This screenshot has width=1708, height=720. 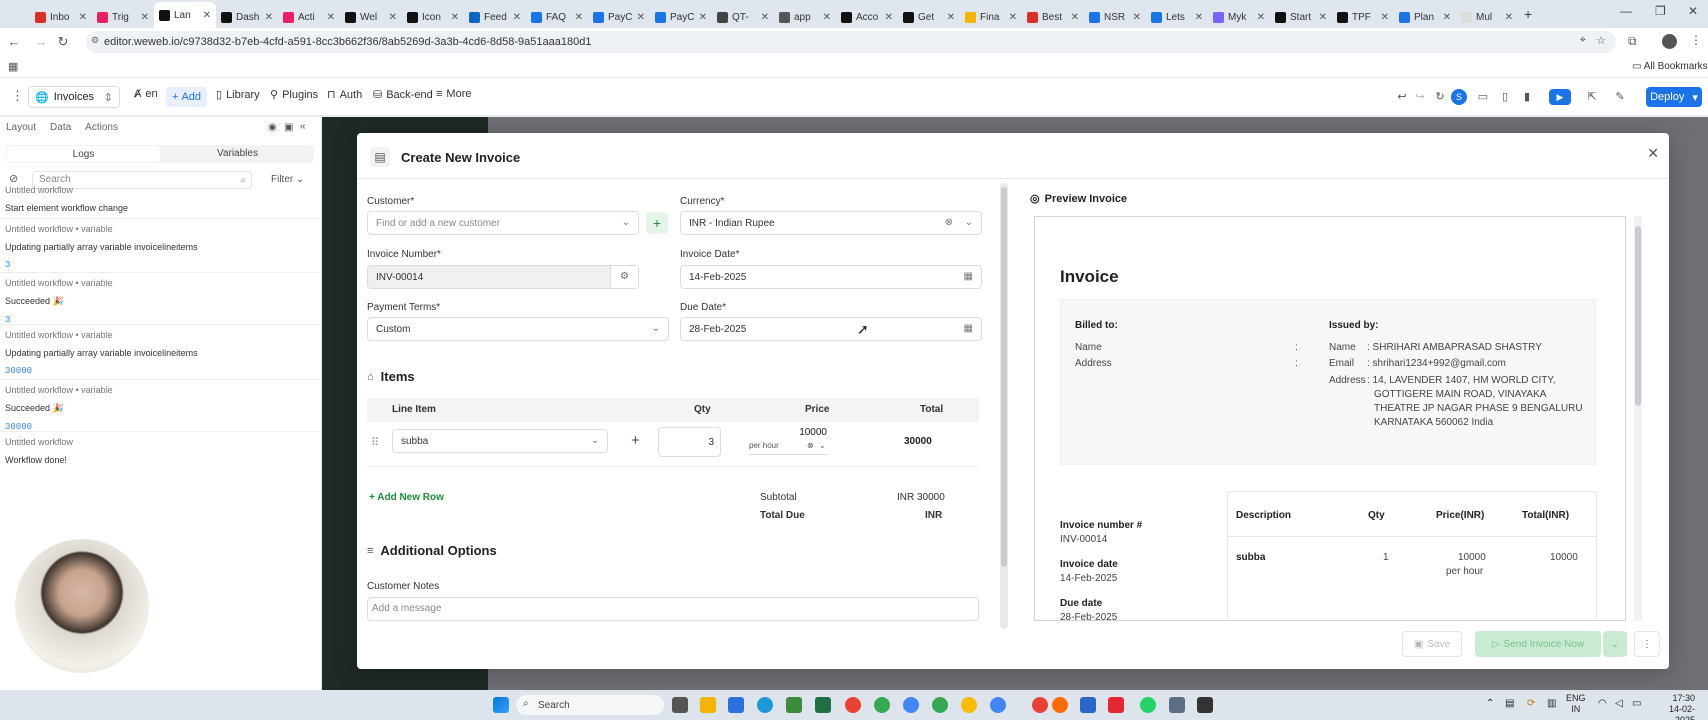 What do you see at coordinates (403, 95) in the screenshot?
I see `backend-button: ⛁ Back-end` at bounding box center [403, 95].